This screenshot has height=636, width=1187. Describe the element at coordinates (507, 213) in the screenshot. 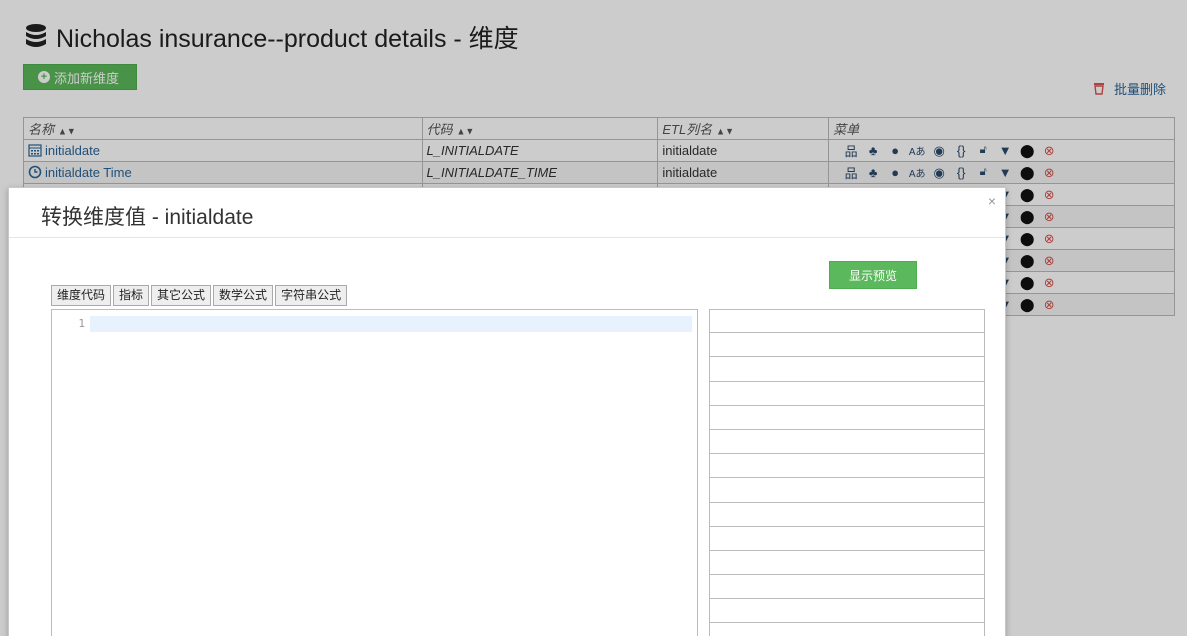

I see `modal-header: 转换维度值 - initialdate ×` at that location.